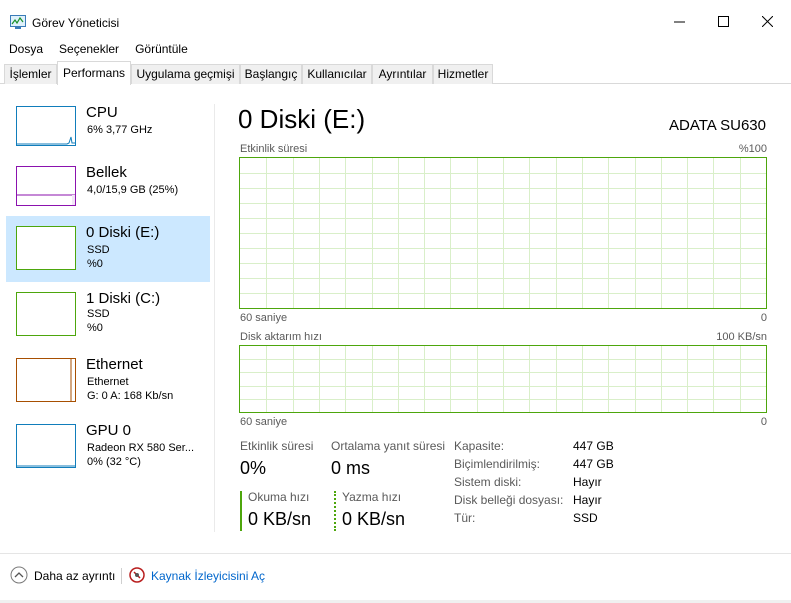  I want to click on transfer-rate-graph-label: Disk aktarım hızı, so click(281, 337).